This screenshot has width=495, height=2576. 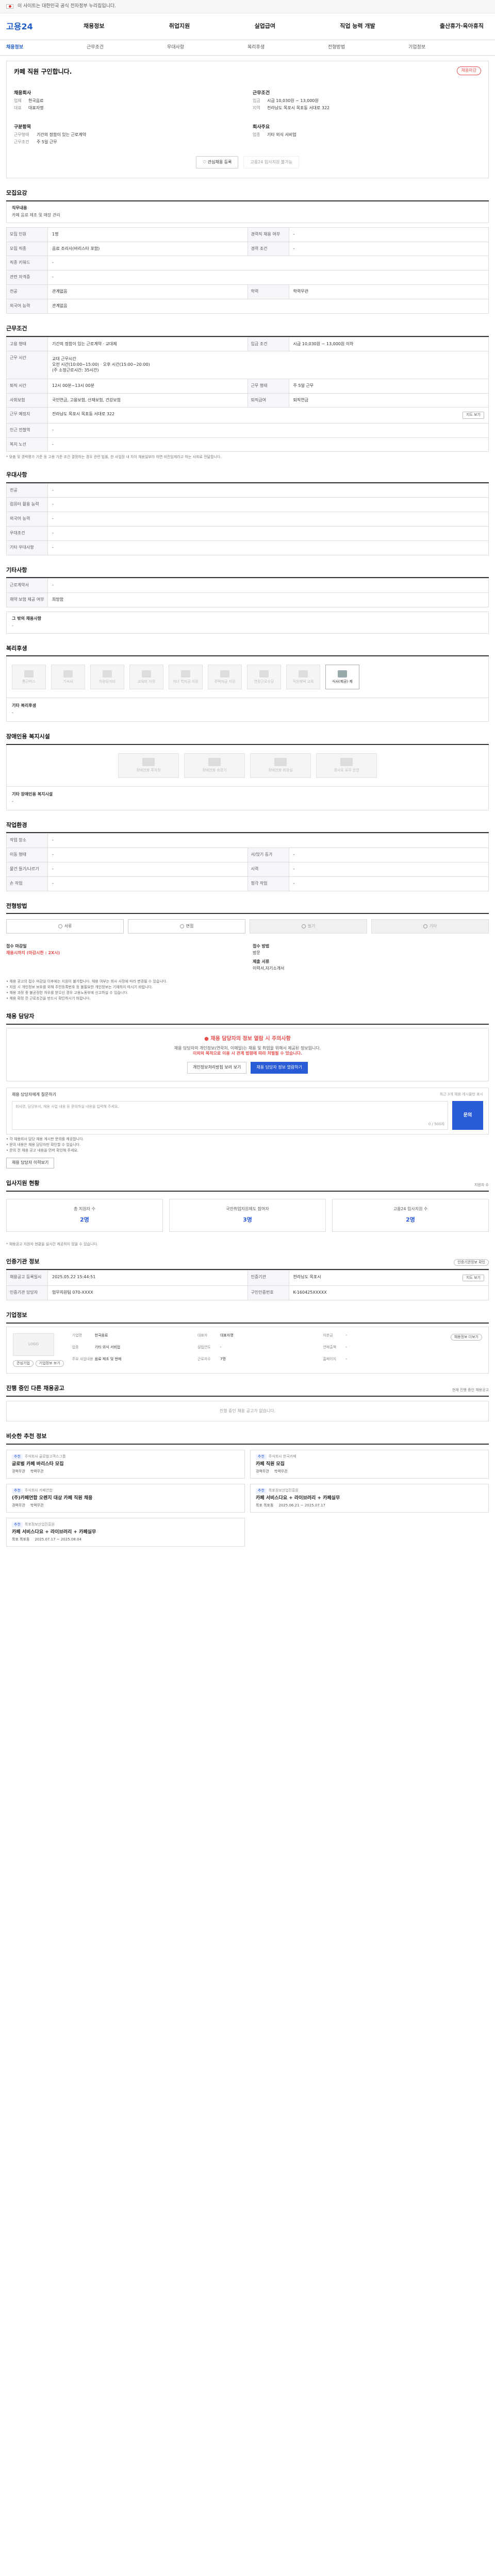 I want to click on tab-company: 기업정보, so click(x=448, y=47).